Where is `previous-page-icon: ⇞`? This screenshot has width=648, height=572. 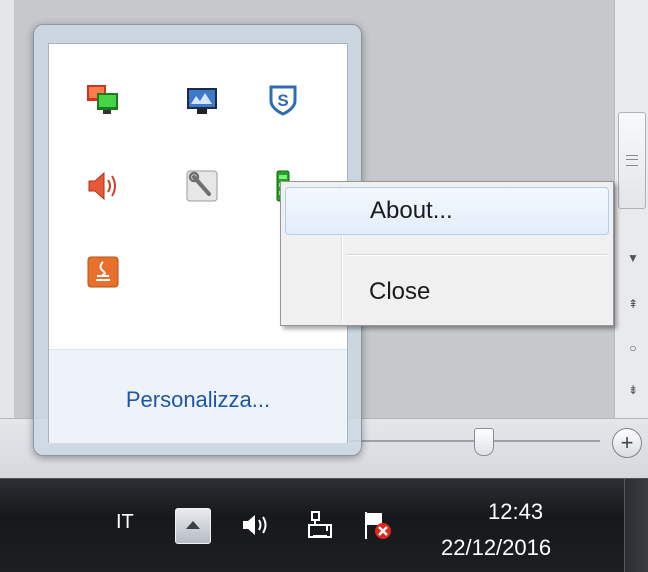 previous-page-icon: ⇞ is located at coordinates (633, 304).